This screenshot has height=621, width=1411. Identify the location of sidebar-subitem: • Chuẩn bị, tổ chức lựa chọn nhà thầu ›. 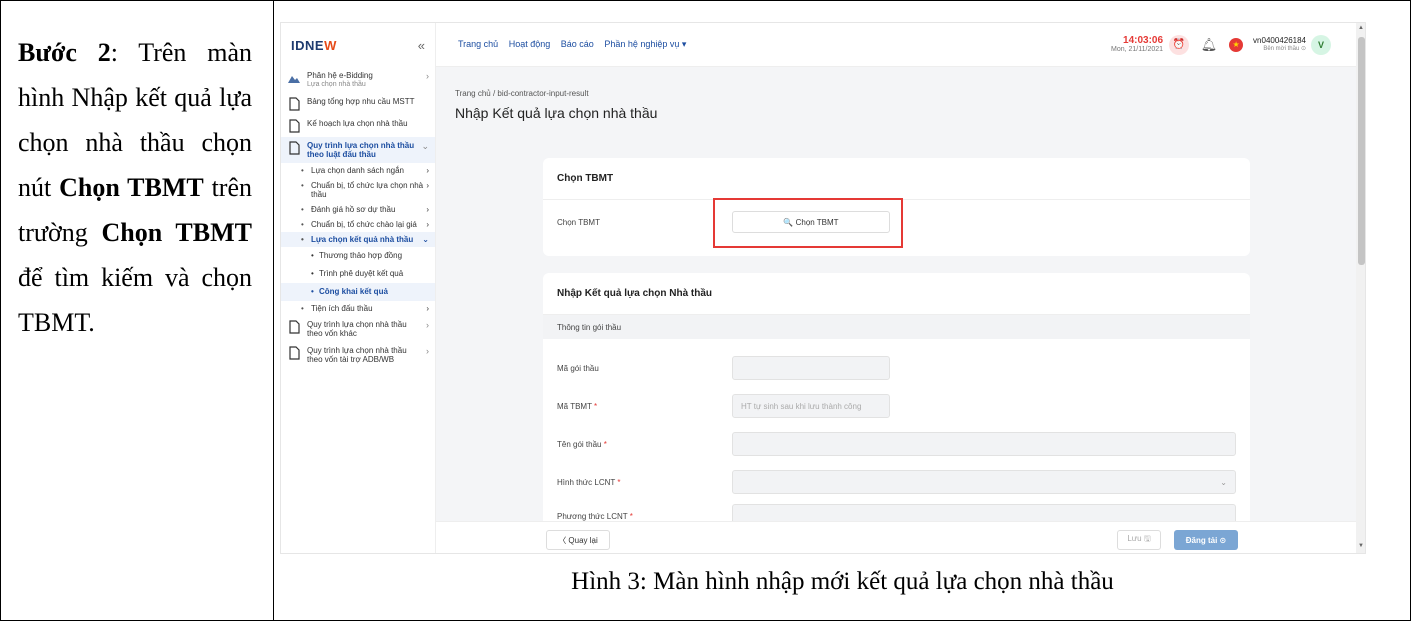
(358, 190).